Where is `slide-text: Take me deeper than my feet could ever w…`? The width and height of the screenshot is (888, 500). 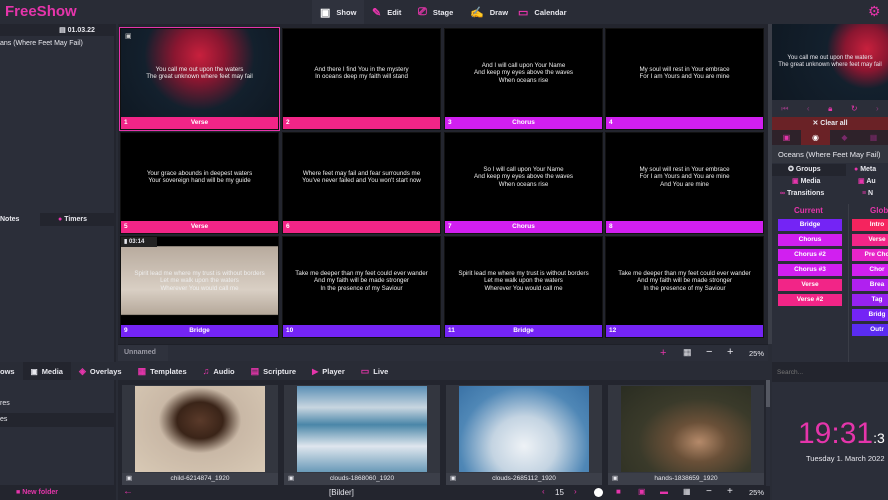
slide-text: Take me deeper than my feet could ever w… is located at coordinates (361, 280).